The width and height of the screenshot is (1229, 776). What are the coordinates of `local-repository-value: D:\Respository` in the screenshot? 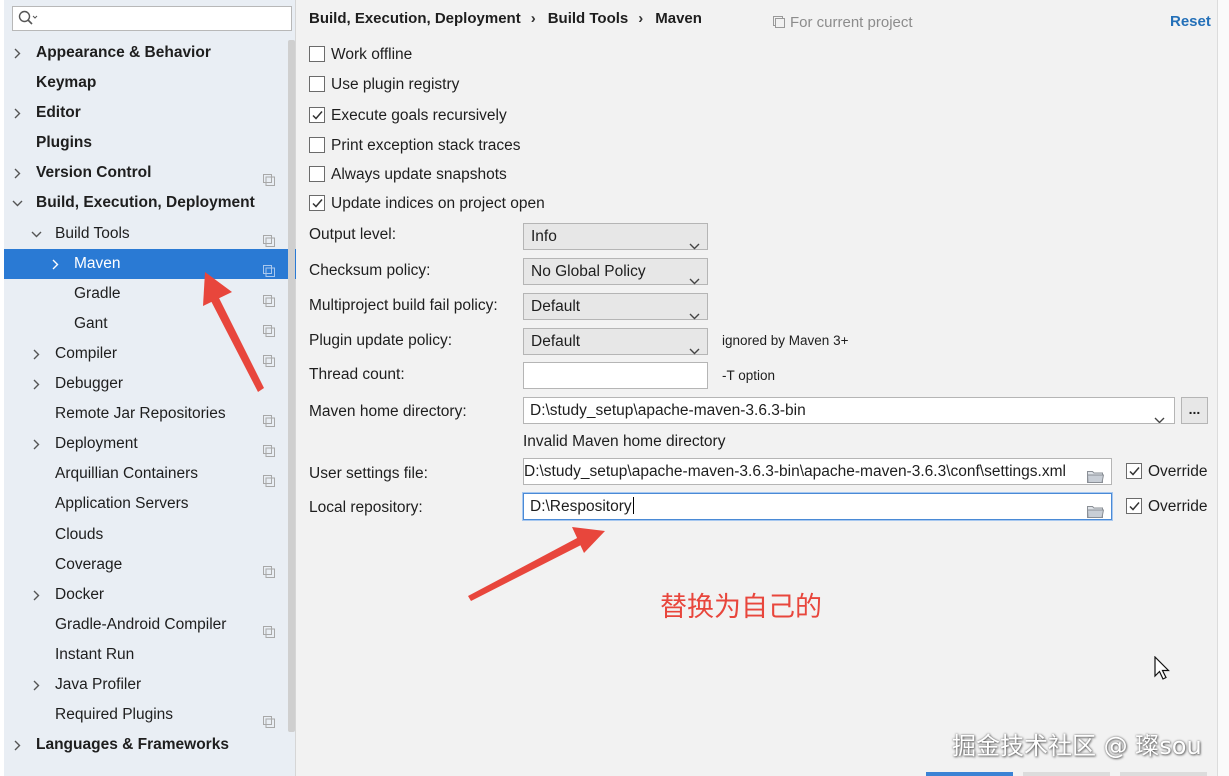 It's located at (581, 506).